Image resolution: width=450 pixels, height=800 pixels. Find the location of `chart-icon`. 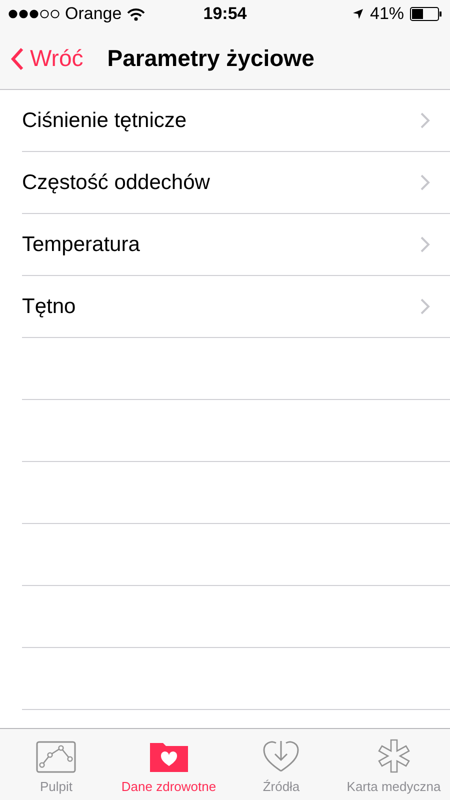

chart-icon is located at coordinates (56, 757).